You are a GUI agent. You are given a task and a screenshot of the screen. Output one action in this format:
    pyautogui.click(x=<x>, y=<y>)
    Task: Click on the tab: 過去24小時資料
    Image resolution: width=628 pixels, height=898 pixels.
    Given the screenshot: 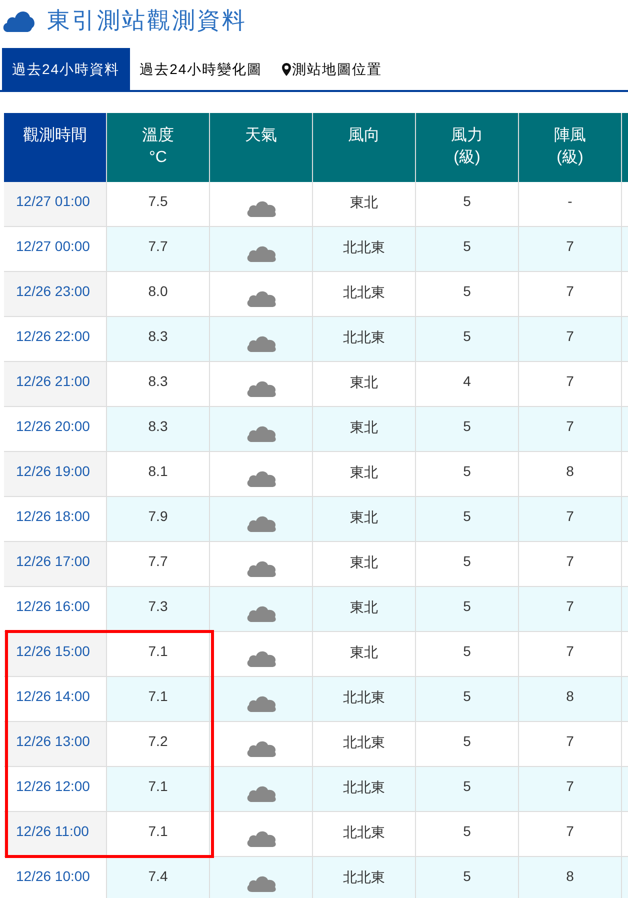 What is the action you would take?
    pyautogui.click(x=66, y=69)
    